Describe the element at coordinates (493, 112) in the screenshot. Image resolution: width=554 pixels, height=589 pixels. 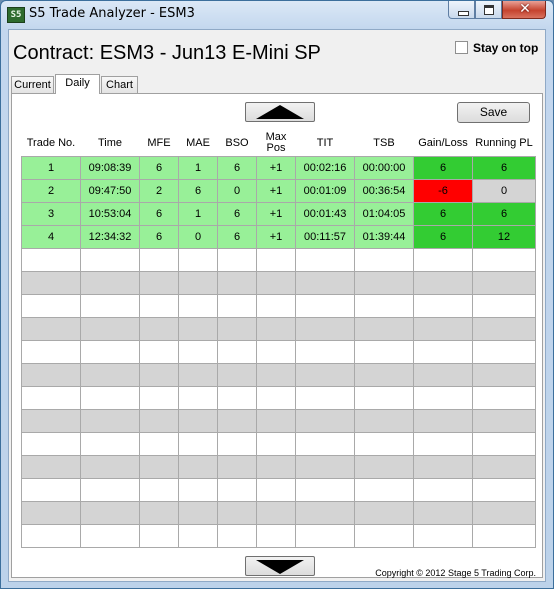
I see `save-button: Save` at that location.